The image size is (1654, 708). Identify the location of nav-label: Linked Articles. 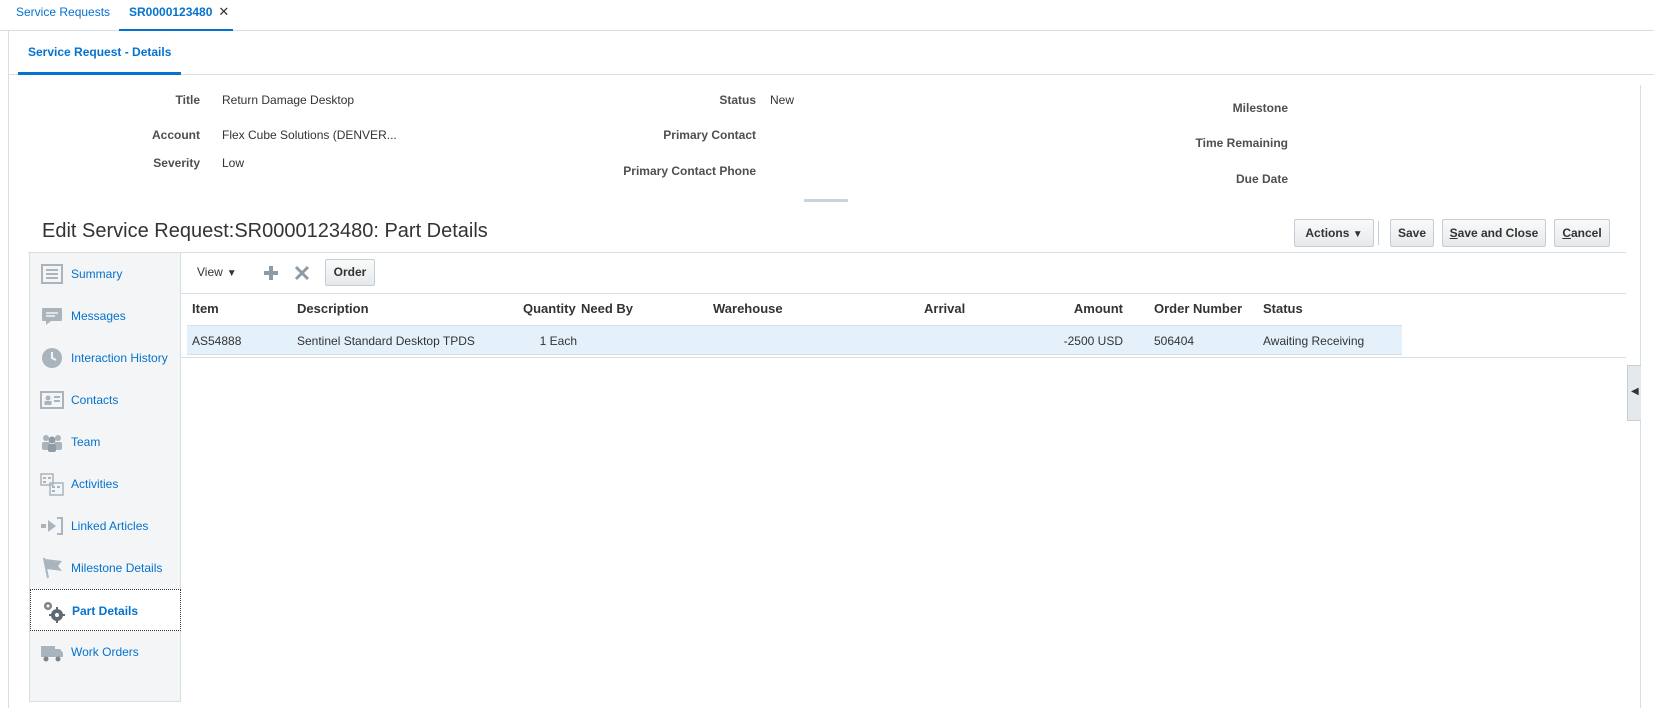
(110, 526).